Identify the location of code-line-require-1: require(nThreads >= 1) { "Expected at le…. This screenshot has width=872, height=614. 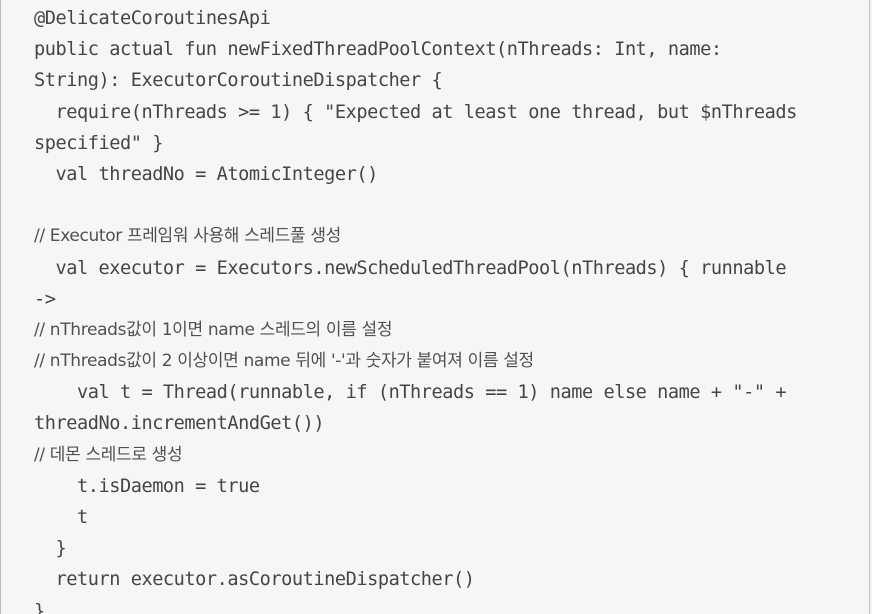
(415, 112).